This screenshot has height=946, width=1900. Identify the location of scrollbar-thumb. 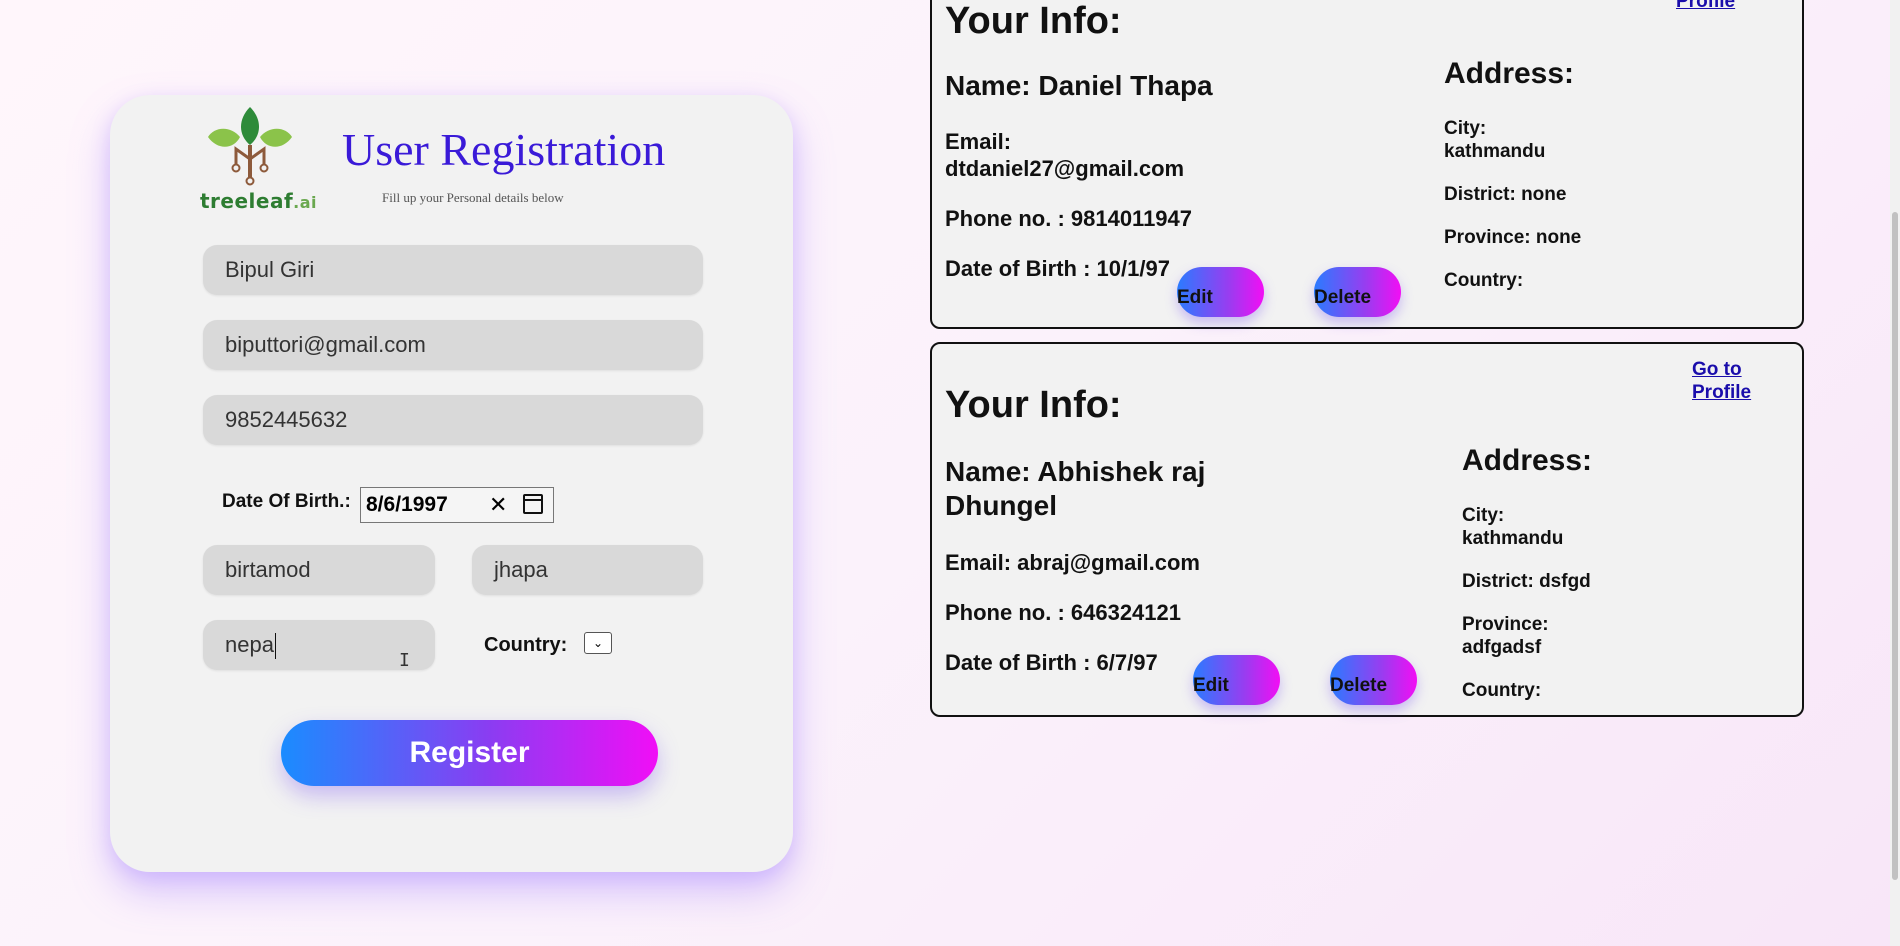
(1895, 546).